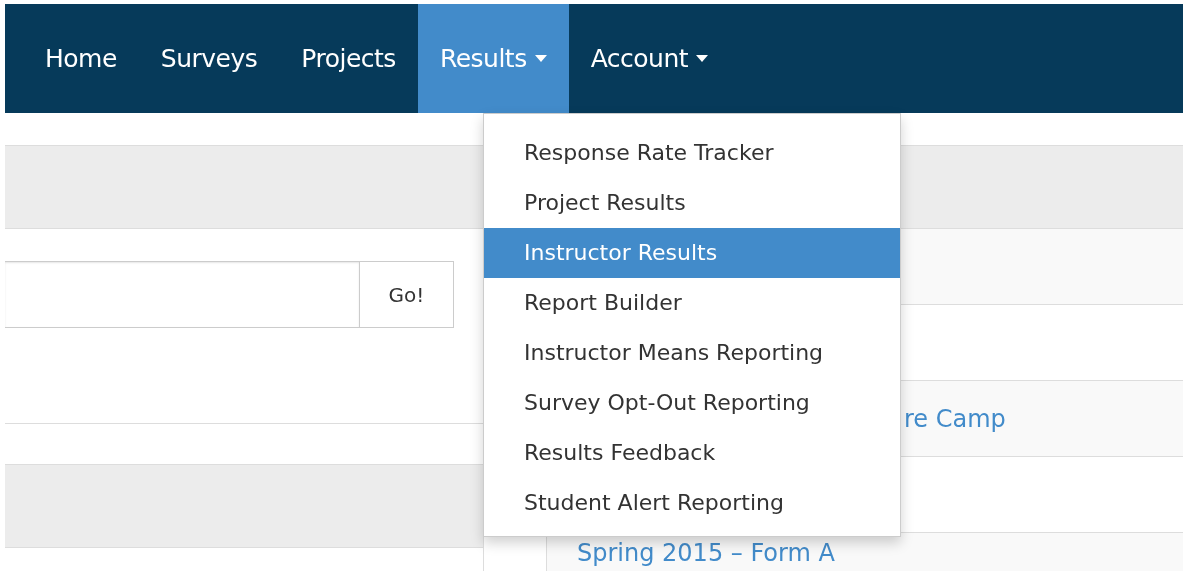 This screenshot has width=1183, height=571. I want to click on project-link: re Camp, so click(955, 418).